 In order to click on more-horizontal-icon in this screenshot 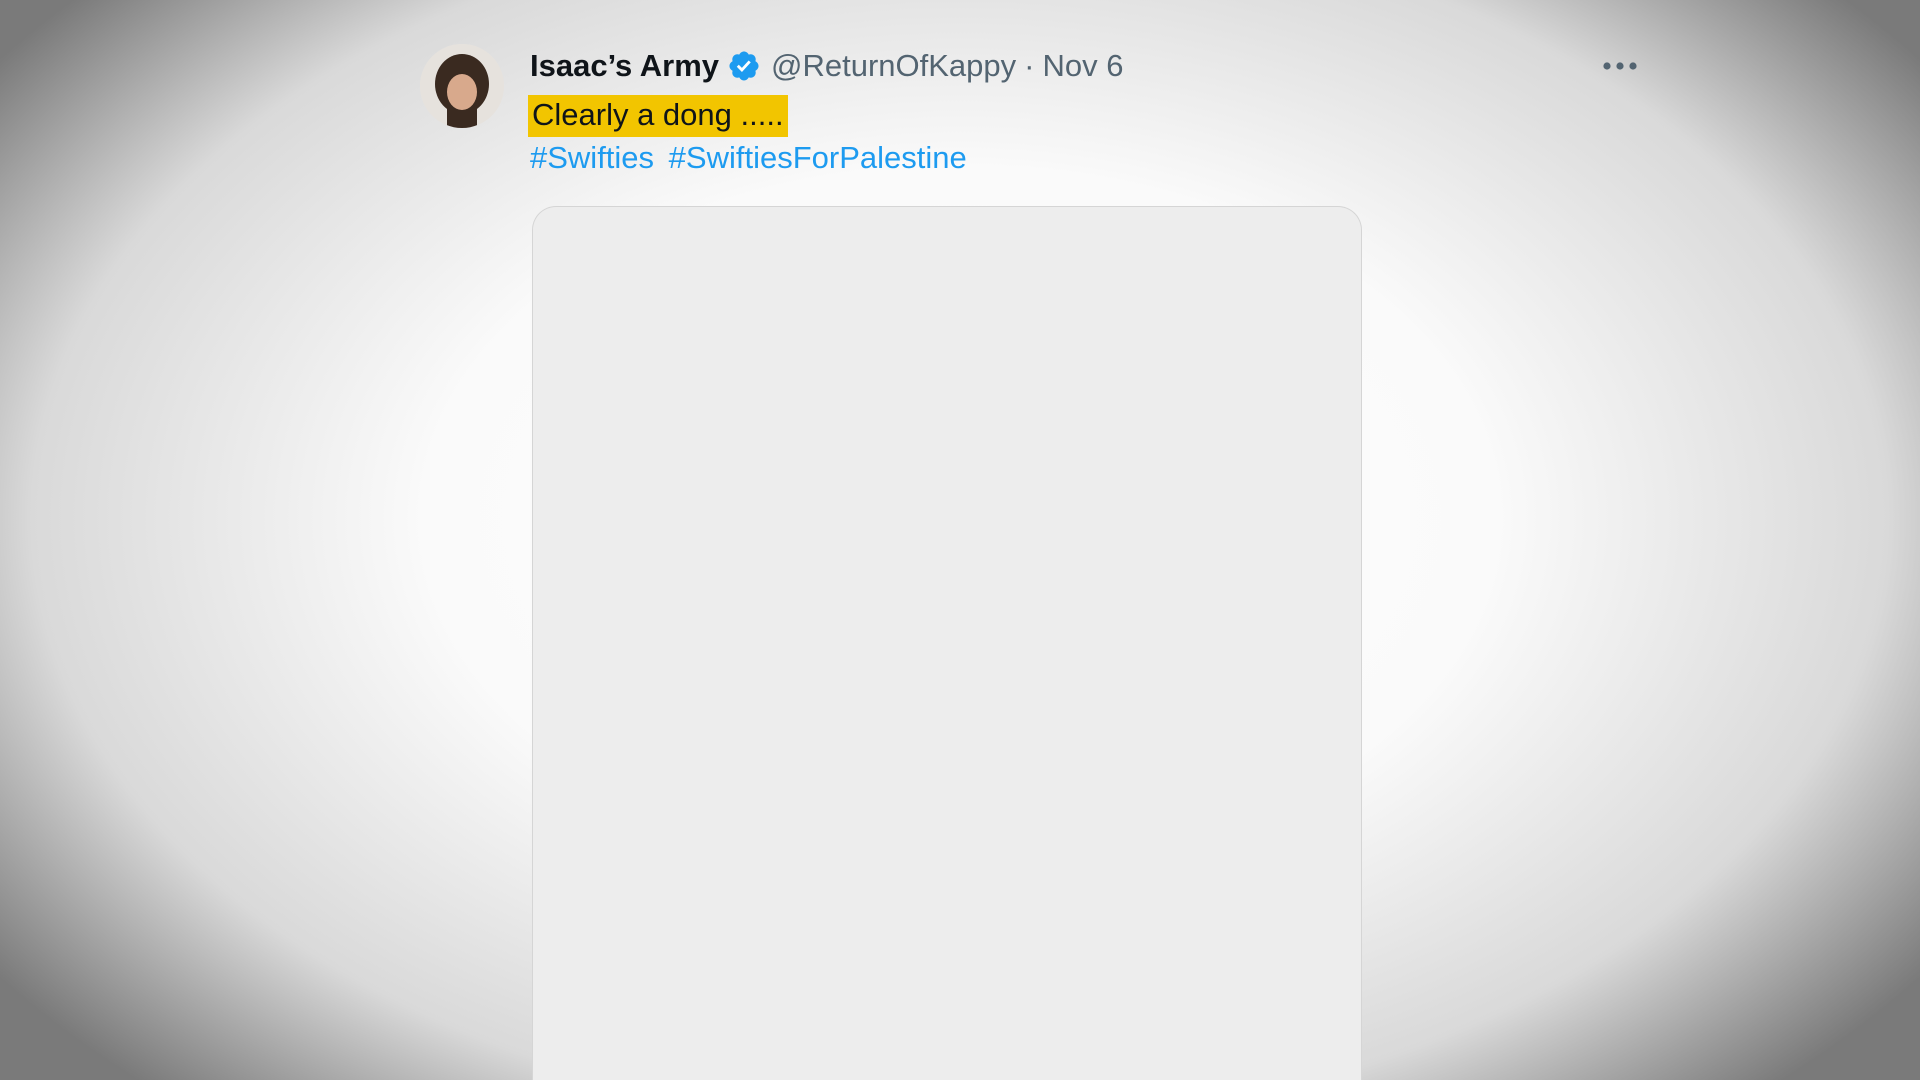, I will do `click(1620, 66)`.